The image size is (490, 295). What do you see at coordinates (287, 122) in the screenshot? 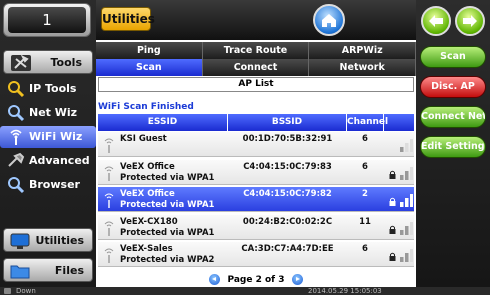
I see `column-header-bssid: BSSID` at bounding box center [287, 122].